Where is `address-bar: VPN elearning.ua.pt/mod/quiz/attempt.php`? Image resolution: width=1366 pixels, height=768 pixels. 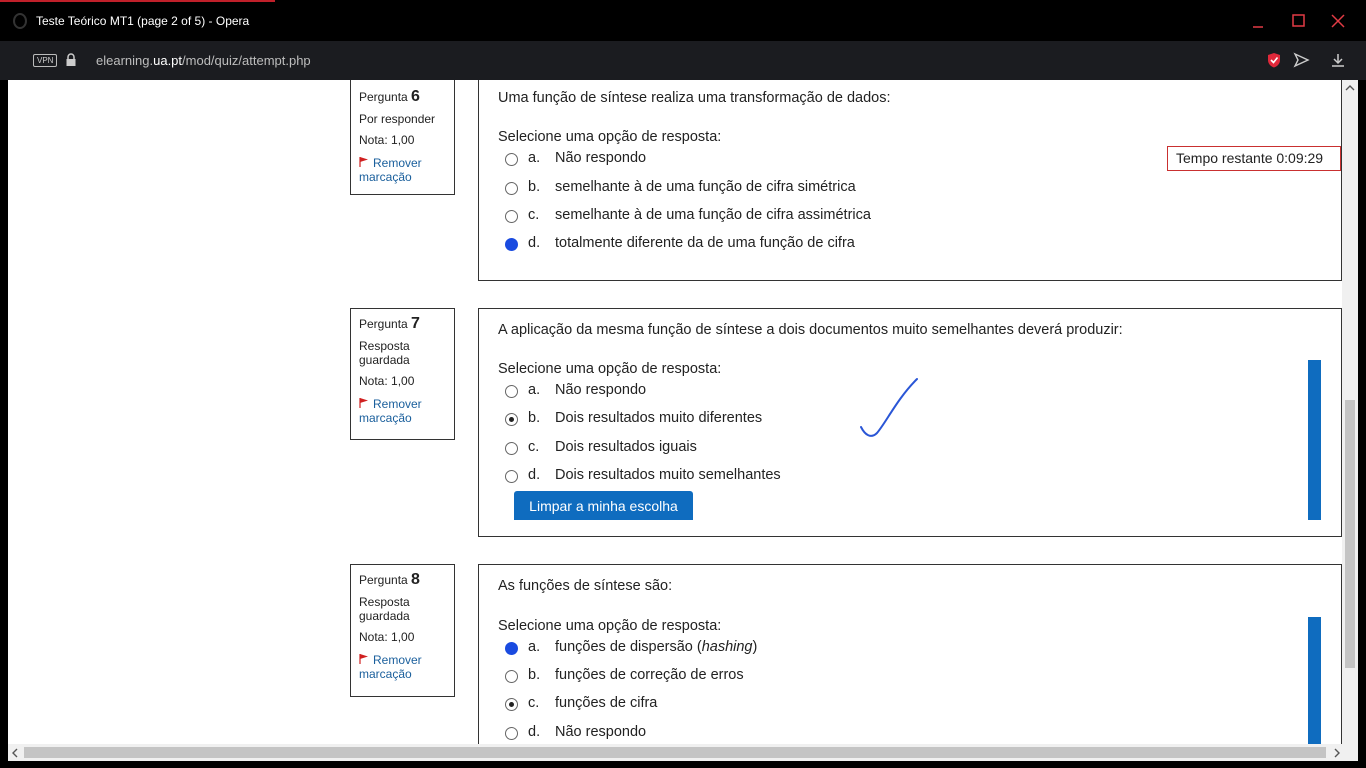
address-bar: VPN elearning.ua.pt/mod/quiz/attempt.php is located at coordinates (683, 60).